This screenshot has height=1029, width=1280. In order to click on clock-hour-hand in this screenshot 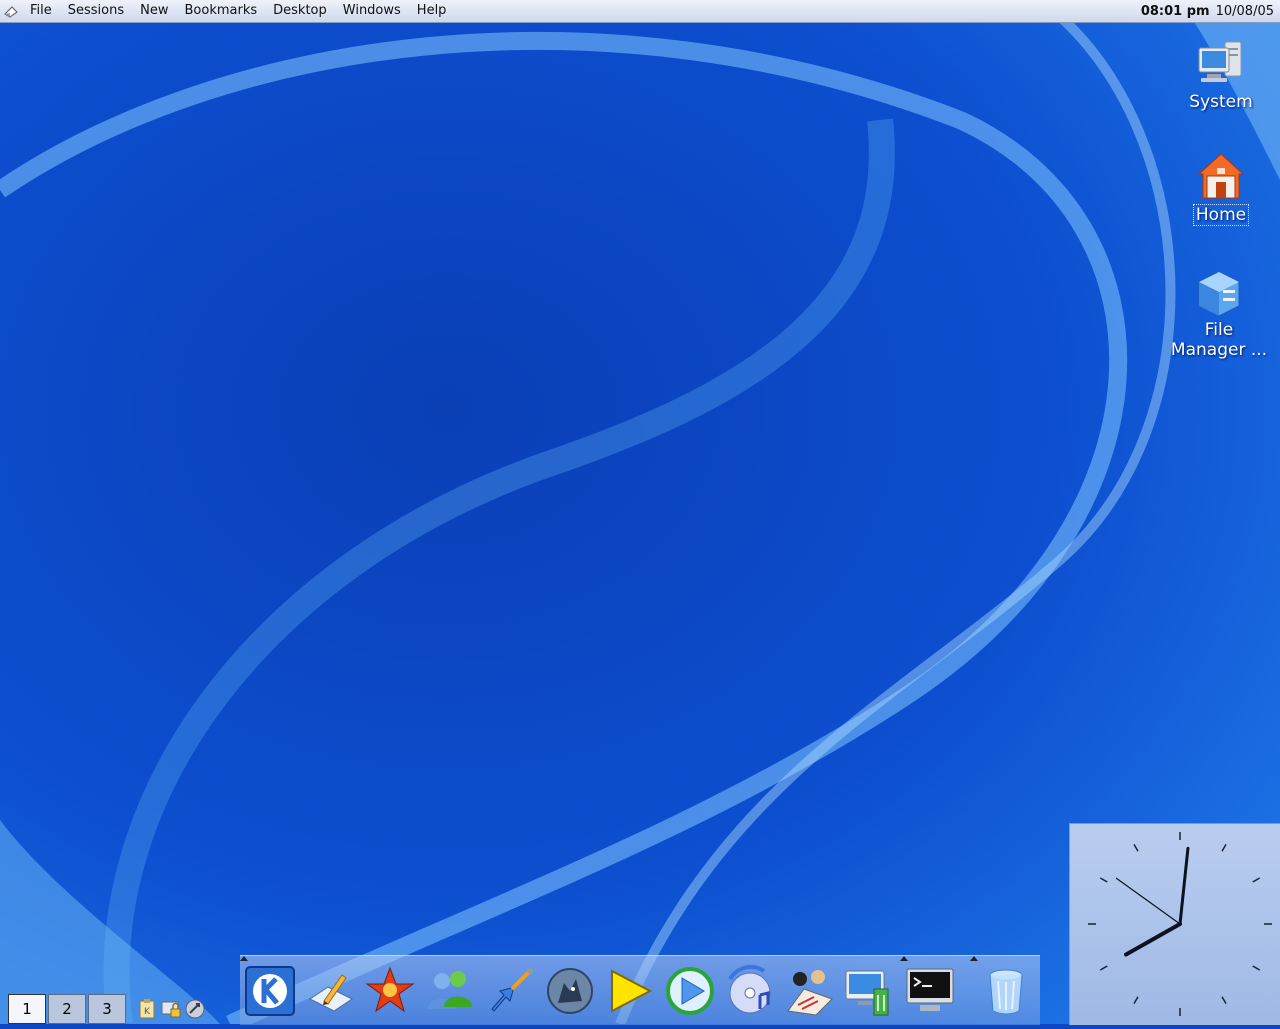, I will do `click(1153, 939)`.